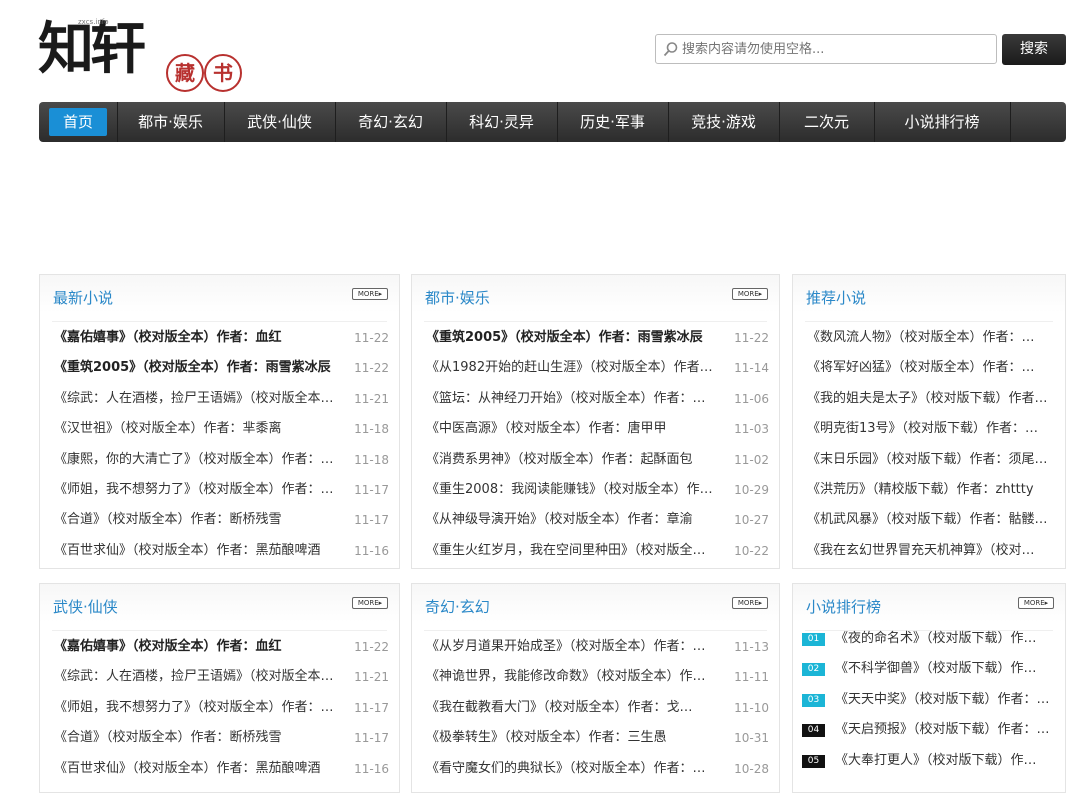 The image size is (1080, 793). What do you see at coordinates (570, 520) in the screenshot?
I see `item-title: 《从神级导演开始》（校对版全本）作者：章渝` at bounding box center [570, 520].